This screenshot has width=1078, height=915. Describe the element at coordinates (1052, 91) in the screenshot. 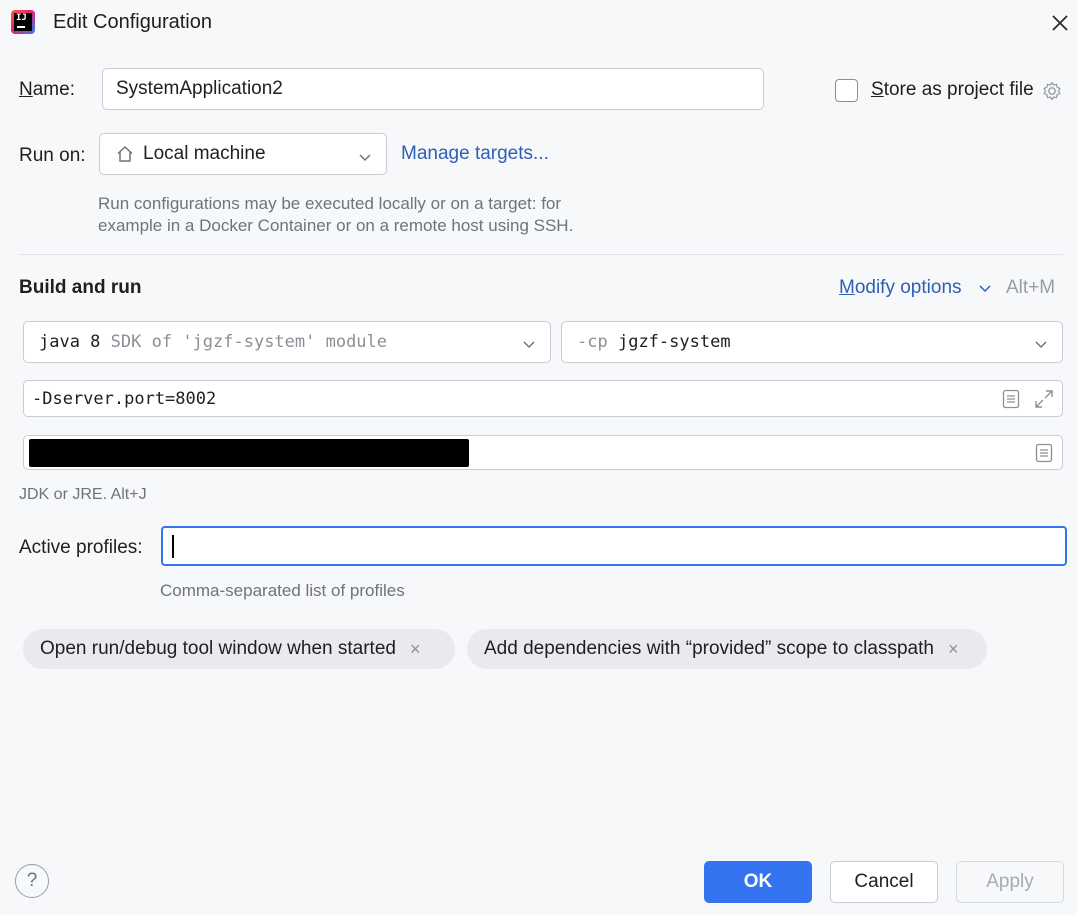

I see `gear-icon` at that location.